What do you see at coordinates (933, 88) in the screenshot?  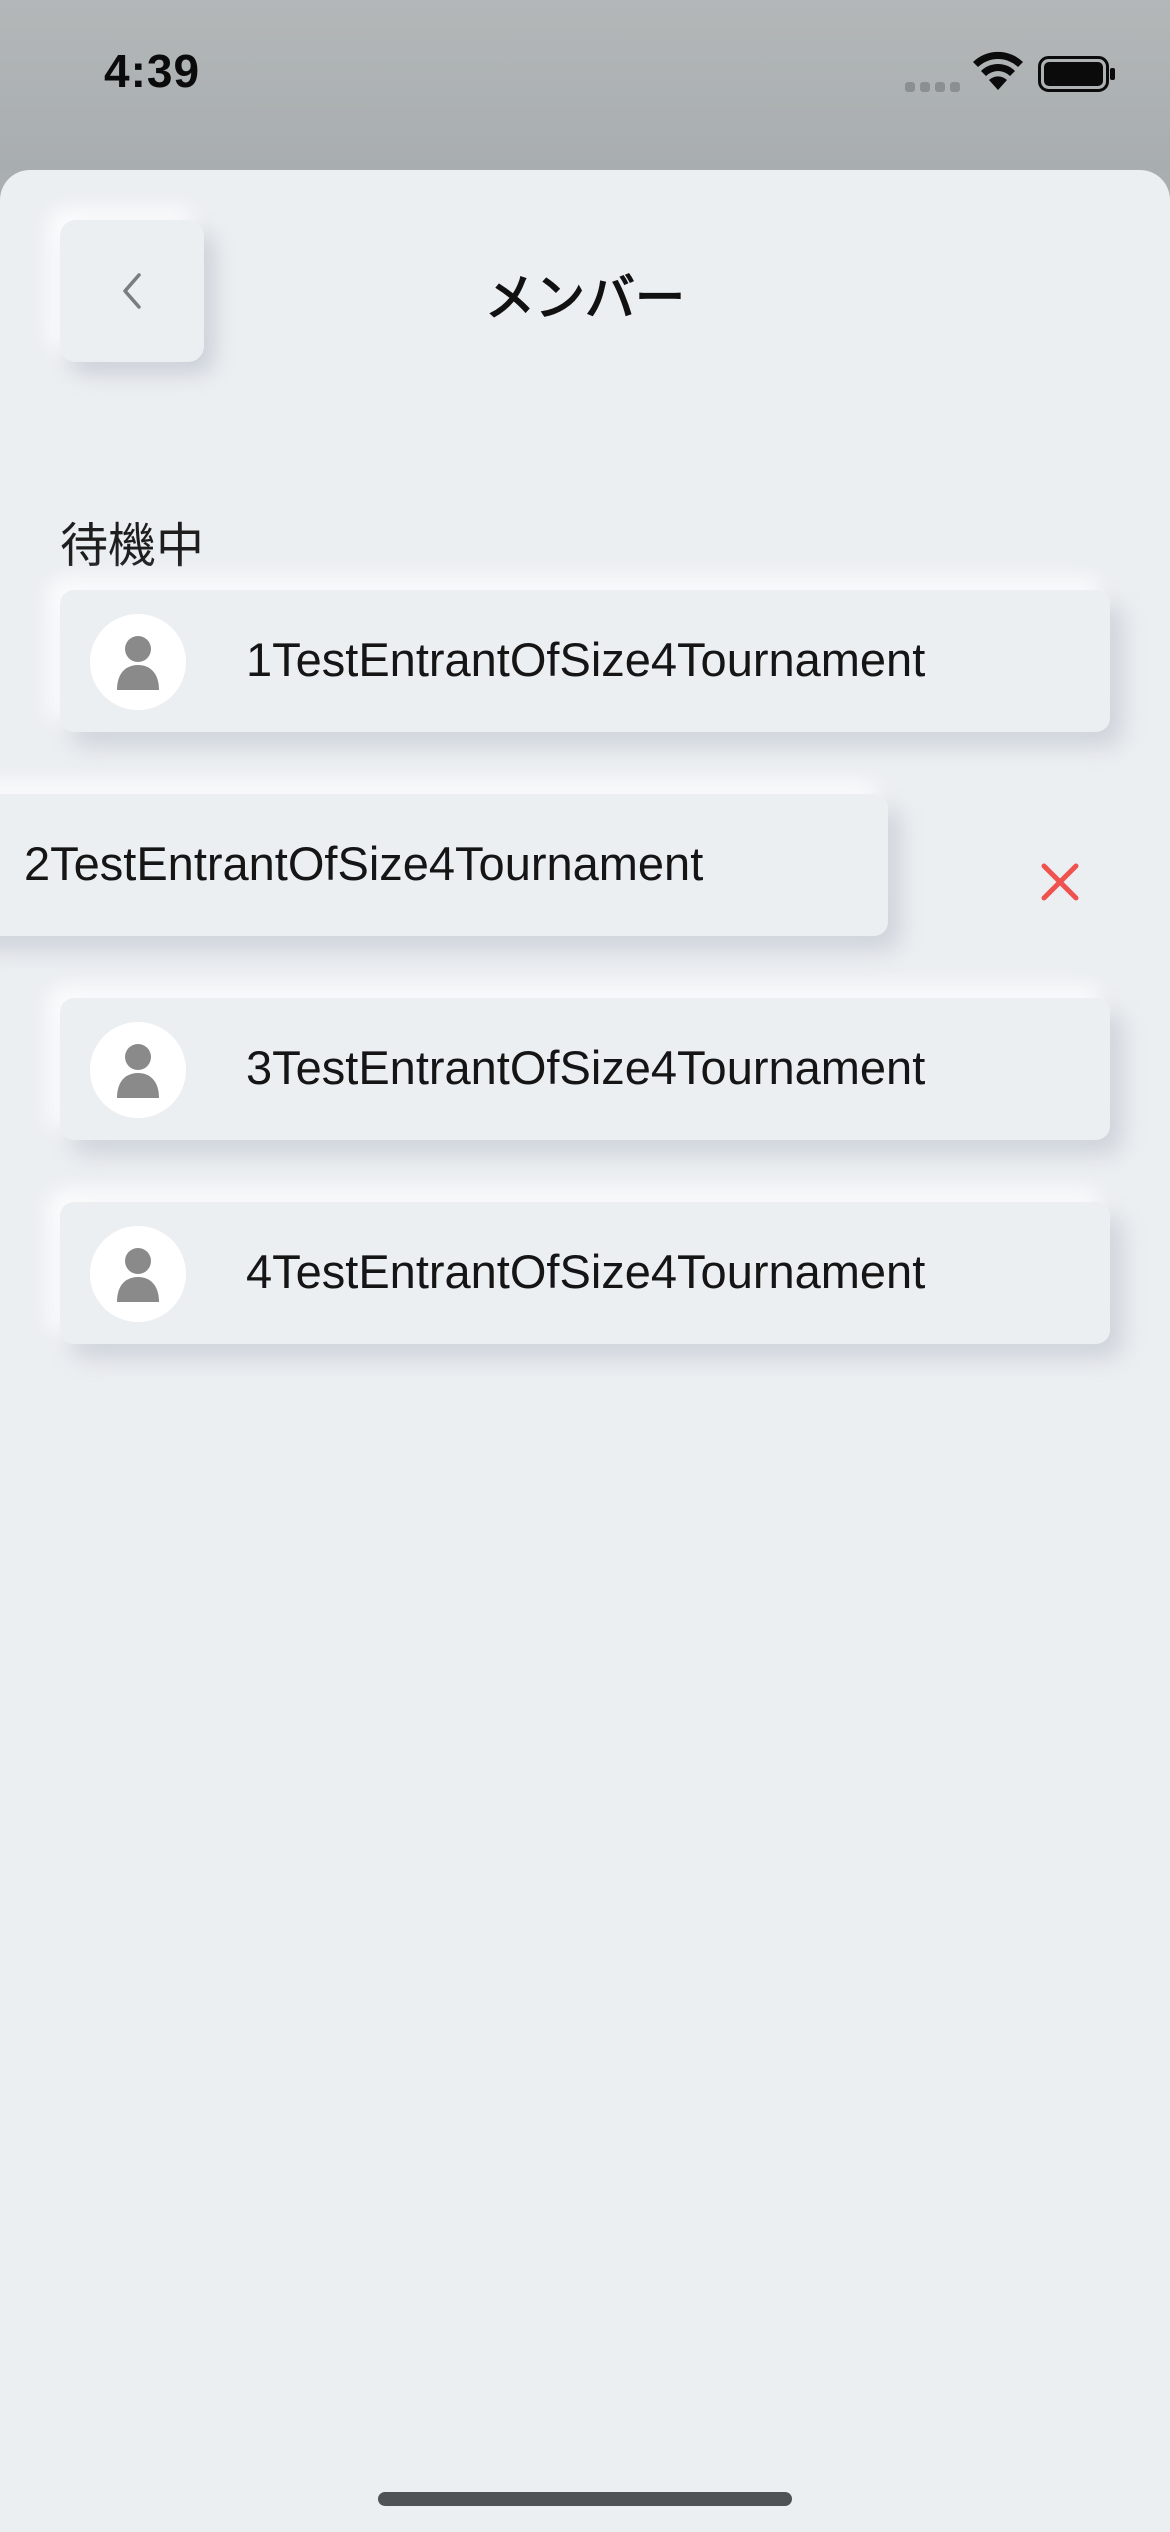 I see `signal-icon` at bounding box center [933, 88].